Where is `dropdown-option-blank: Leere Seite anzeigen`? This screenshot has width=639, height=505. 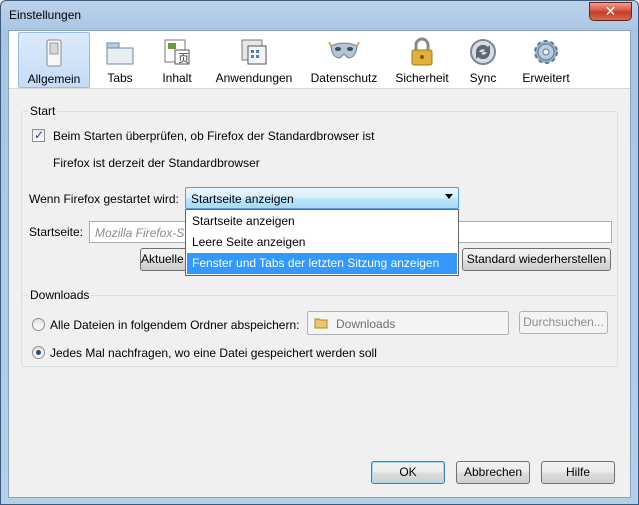
dropdown-option-blank: Leere Seite anzeigen is located at coordinates (322, 242).